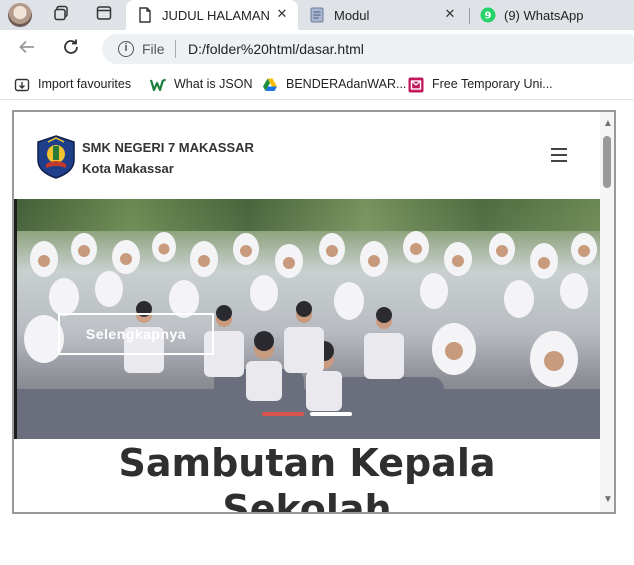 This screenshot has width=634, height=565. Describe the element at coordinates (216, 15) in the screenshot. I see `tab-title: JUDUL HALAMAN` at that location.